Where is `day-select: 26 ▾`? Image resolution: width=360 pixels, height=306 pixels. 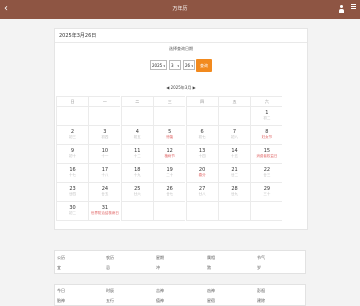
day-select: 26 ▾ is located at coordinates (189, 65).